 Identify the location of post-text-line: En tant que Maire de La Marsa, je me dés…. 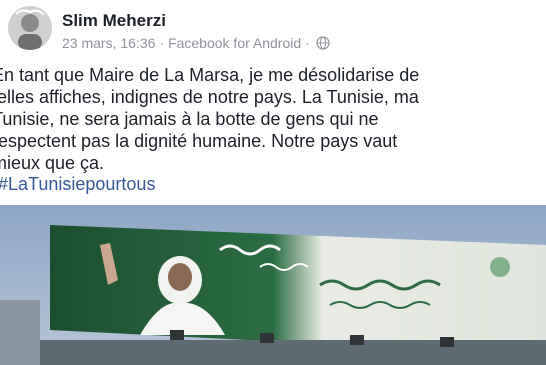
(210, 75).